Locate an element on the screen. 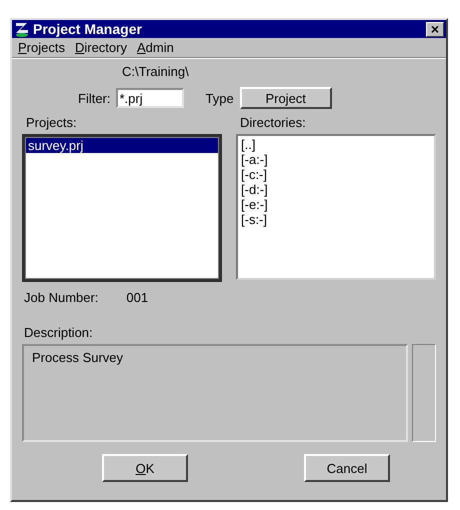 This screenshot has width=460, height=510. menu-item: Directory is located at coordinates (100, 47).